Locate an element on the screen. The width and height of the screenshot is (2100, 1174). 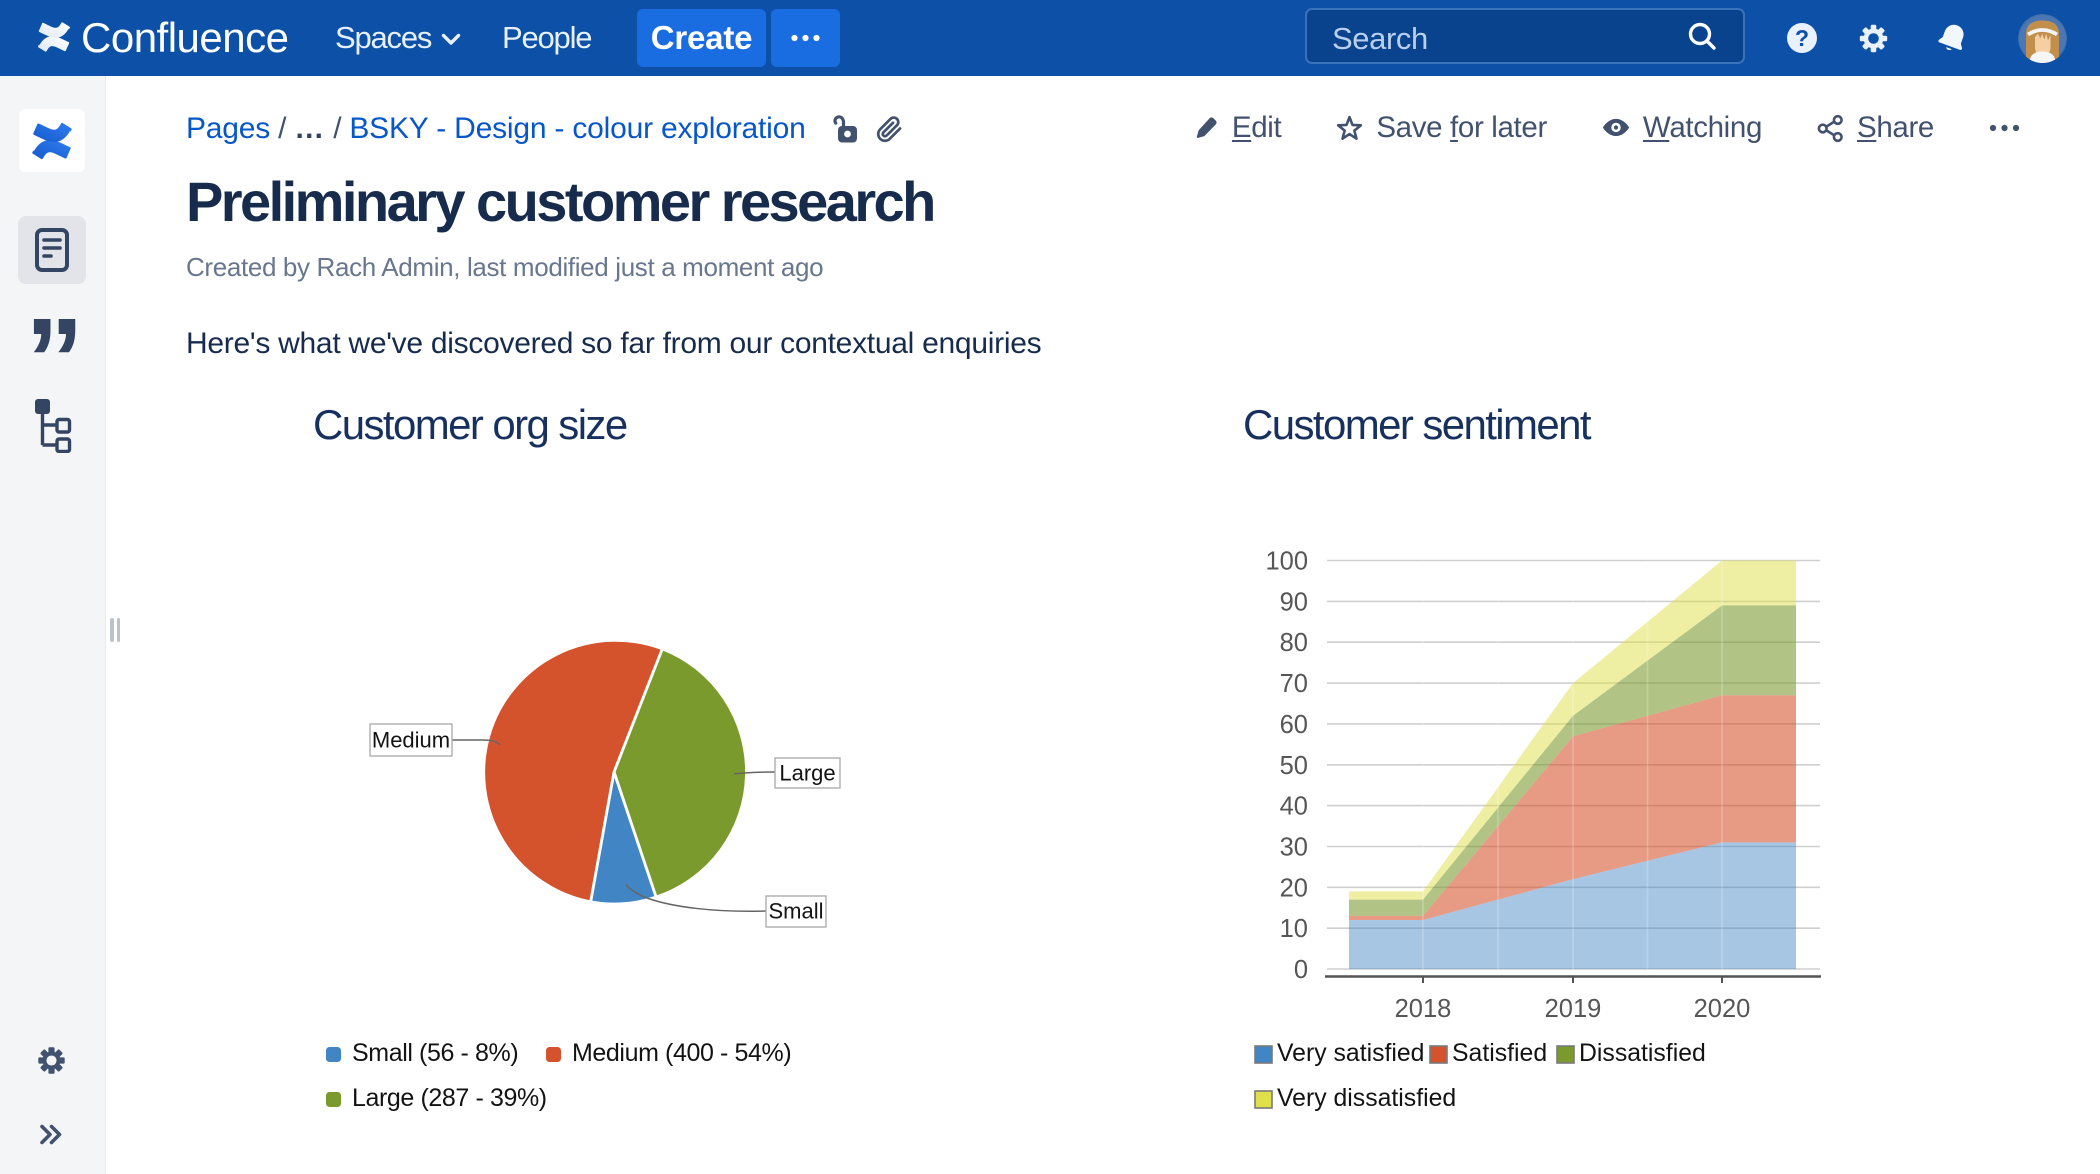
svg-text: 50 is located at coordinates (1294, 766).